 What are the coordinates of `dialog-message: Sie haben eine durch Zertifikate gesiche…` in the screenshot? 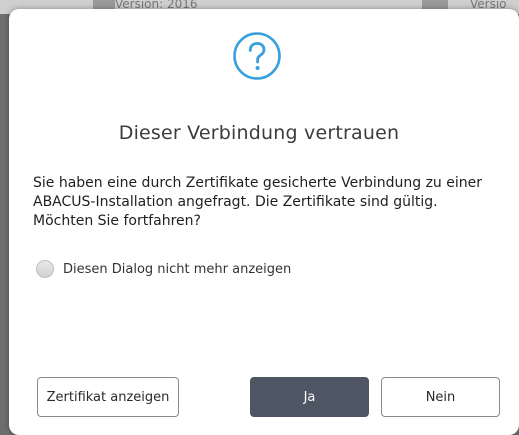 It's located at (258, 202).